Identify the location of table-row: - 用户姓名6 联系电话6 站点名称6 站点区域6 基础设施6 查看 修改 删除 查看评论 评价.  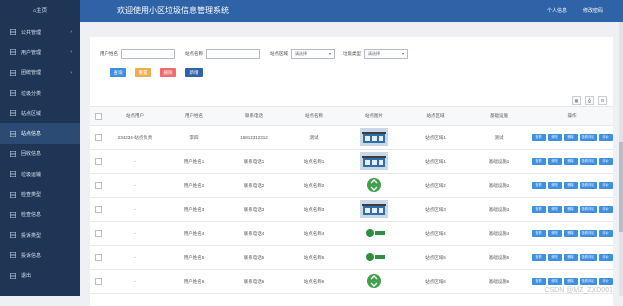
(351, 282).